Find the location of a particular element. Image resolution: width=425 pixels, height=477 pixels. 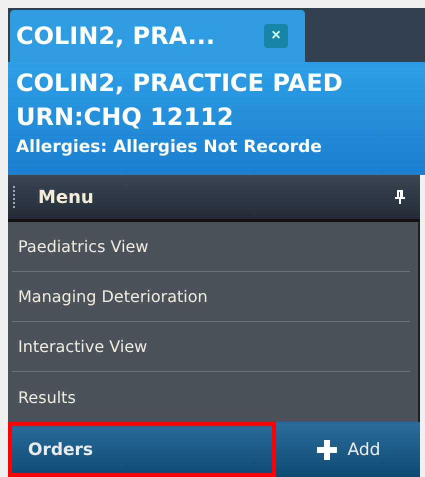

menu-item: Interactive View is located at coordinates (211, 347).